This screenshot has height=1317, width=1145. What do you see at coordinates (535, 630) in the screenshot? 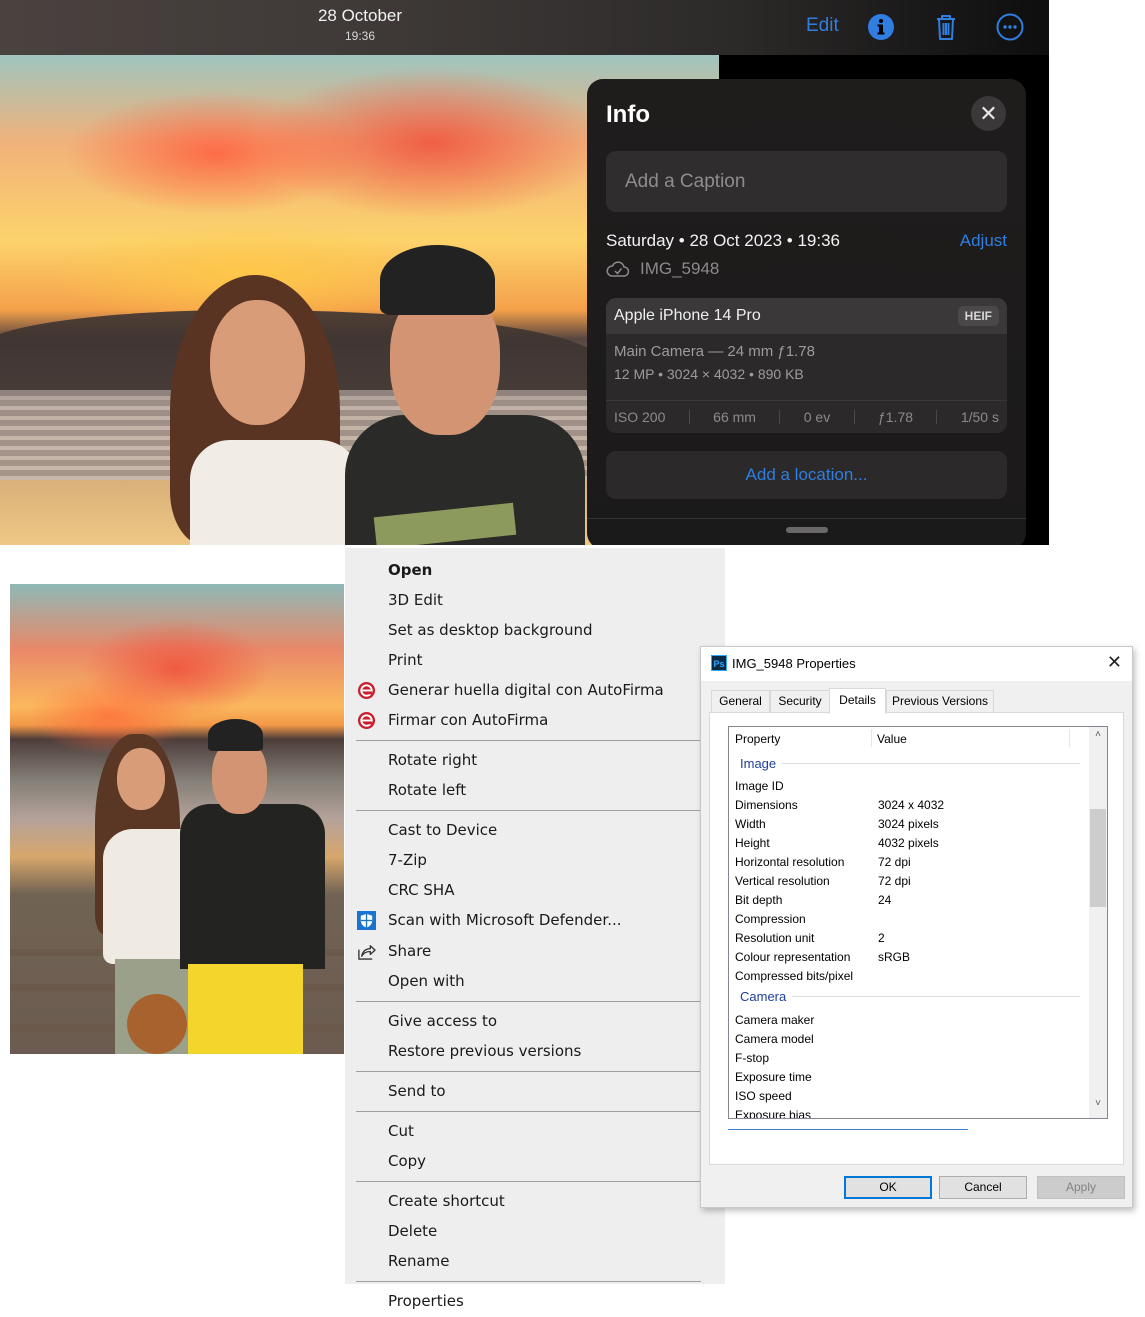
I see `menu-item-set-desktop-background: Set as desktop background` at bounding box center [535, 630].